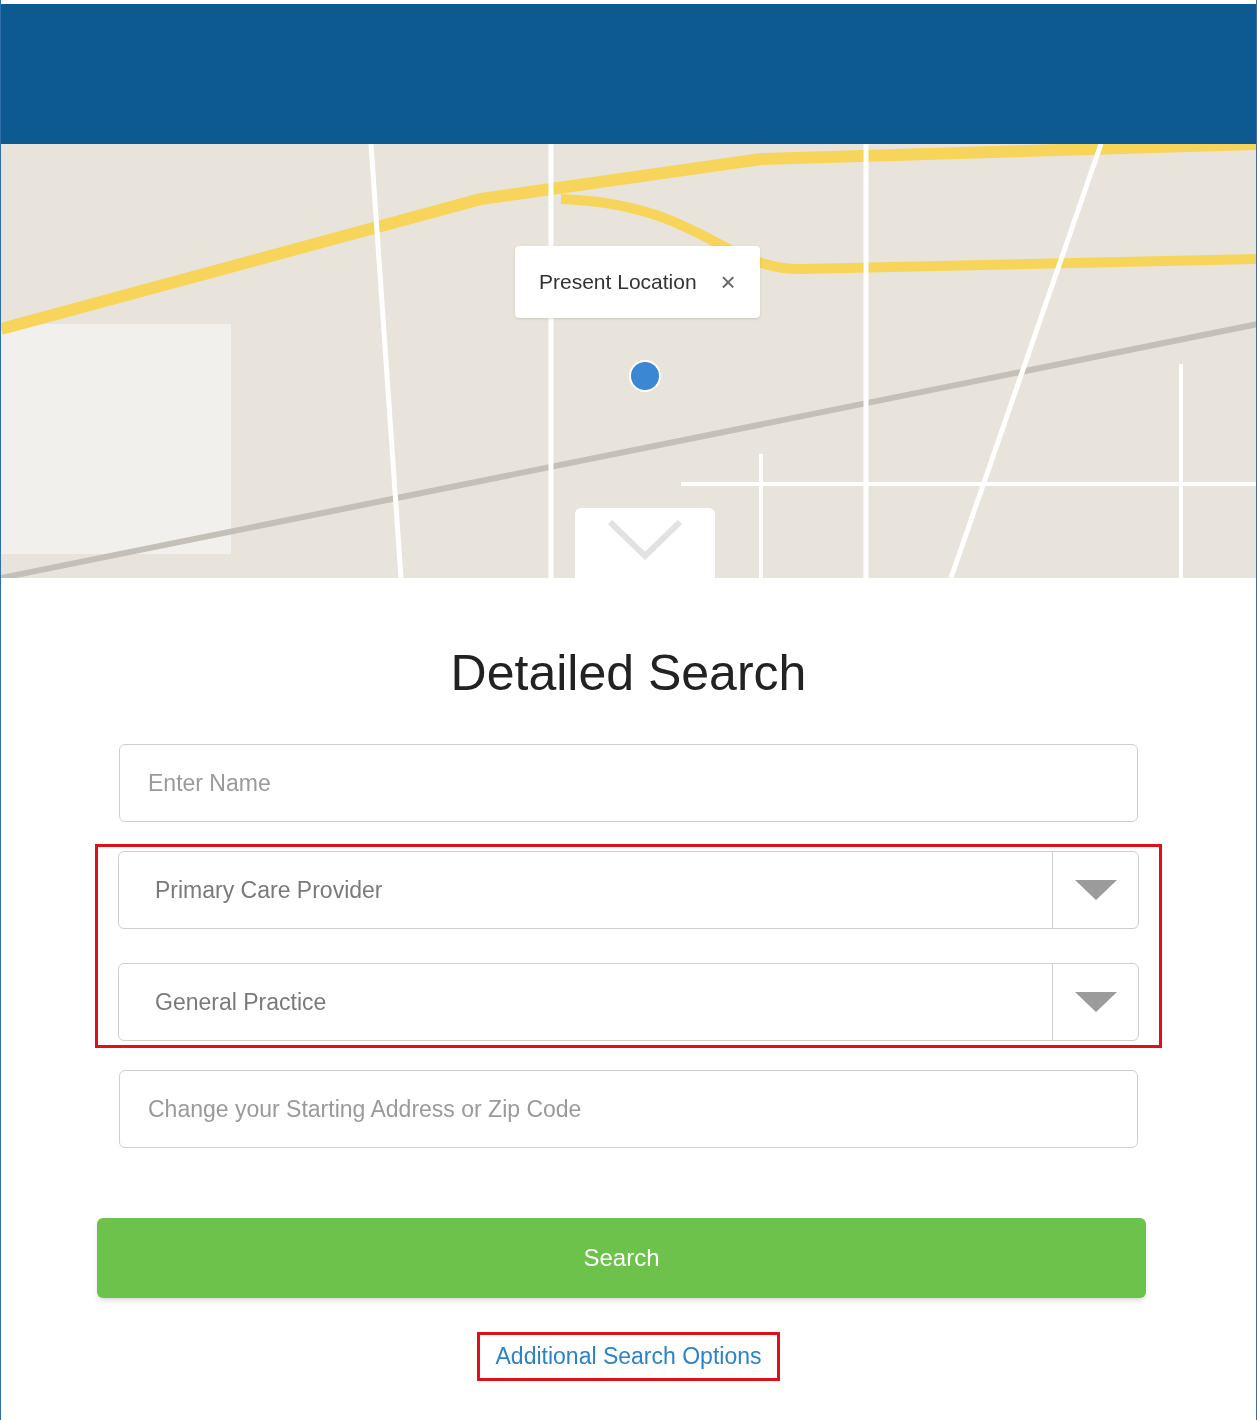 Image resolution: width=1257 pixels, height=1420 pixels. Describe the element at coordinates (645, 540) in the screenshot. I see `chevron-down-icon` at that location.